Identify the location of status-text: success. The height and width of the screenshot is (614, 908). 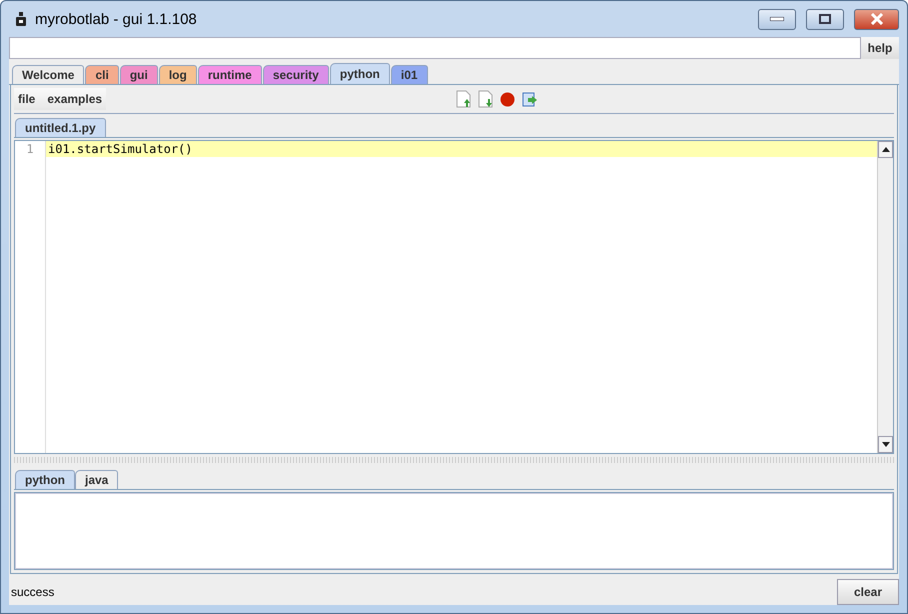
(33, 591).